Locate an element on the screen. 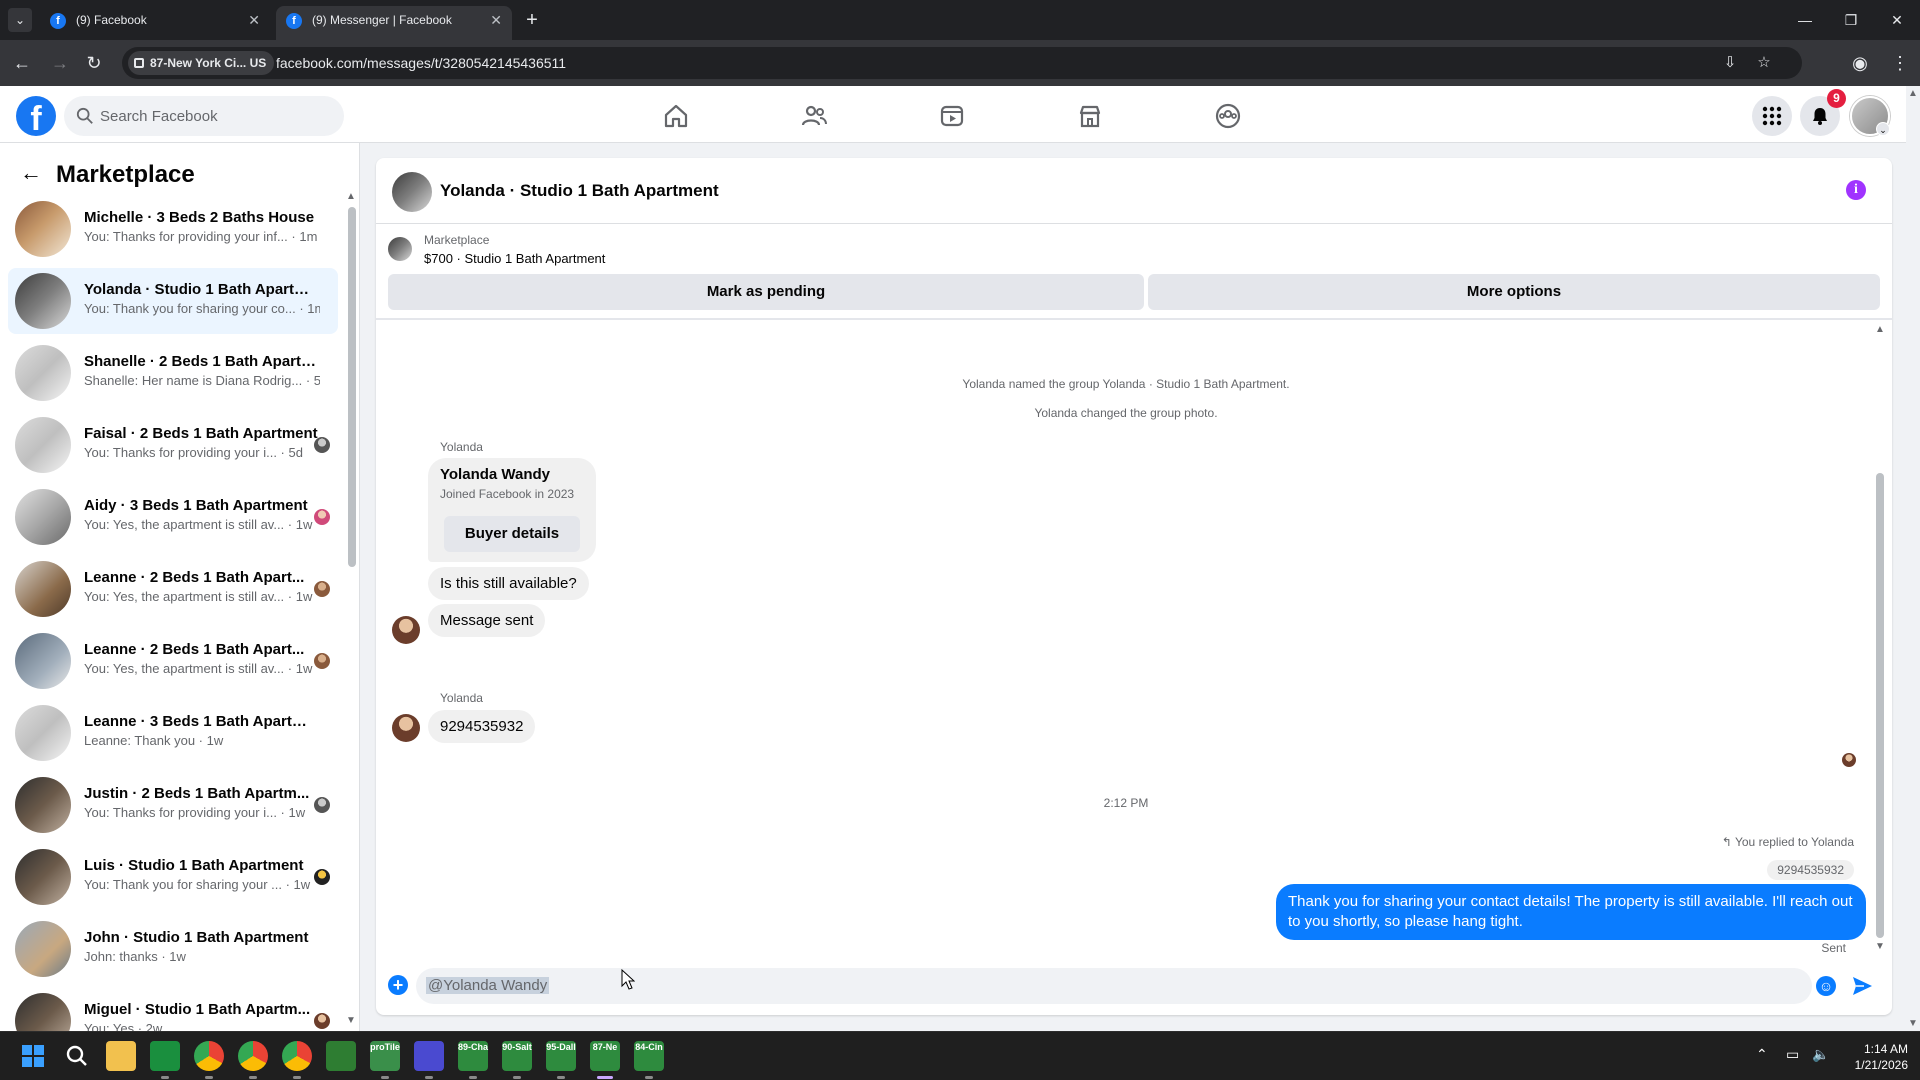 This screenshot has height=1080, width=1920. quoted-message: 9294535932 is located at coordinates (1810, 870).